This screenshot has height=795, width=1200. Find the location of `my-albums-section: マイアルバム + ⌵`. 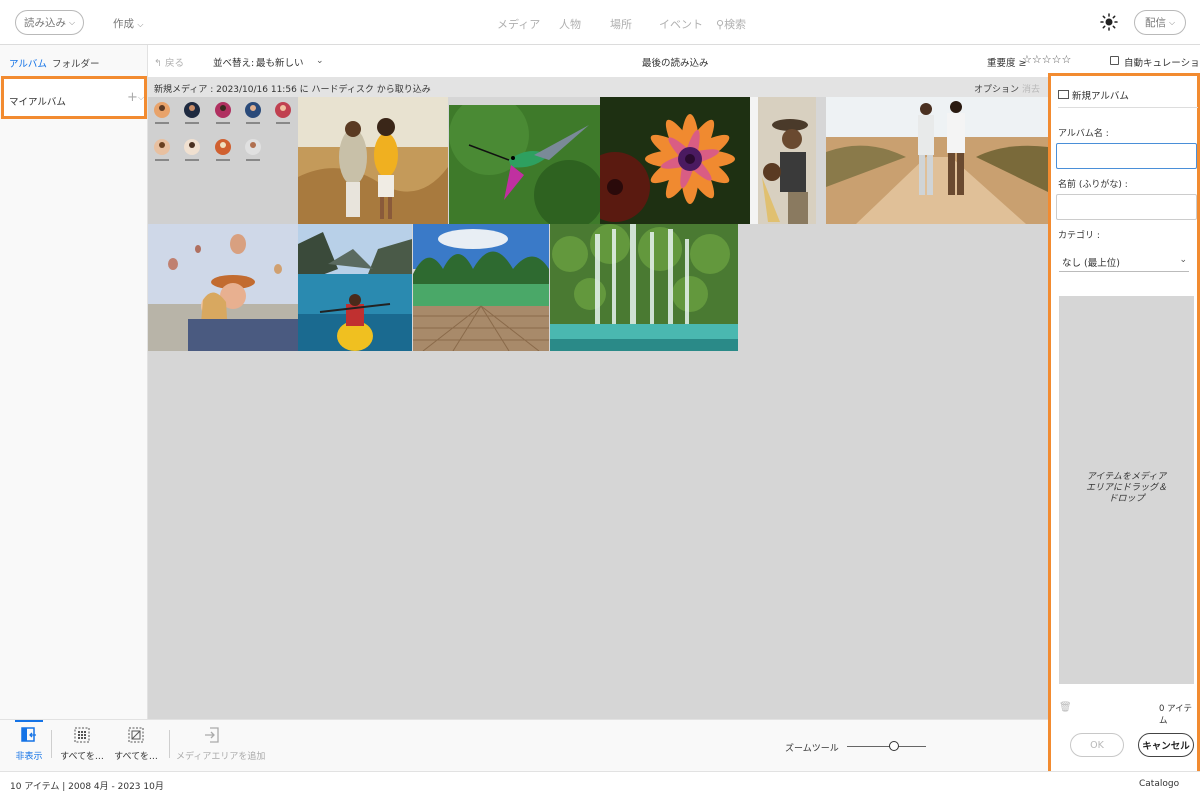

my-albums-section: マイアルバム + ⌵ is located at coordinates (74, 97).